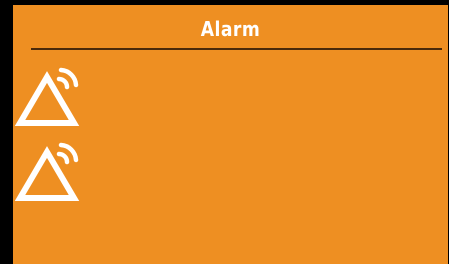 This screenshot has height=264, width=449. I want to click on page-title: Alarm, so click(230, 29).